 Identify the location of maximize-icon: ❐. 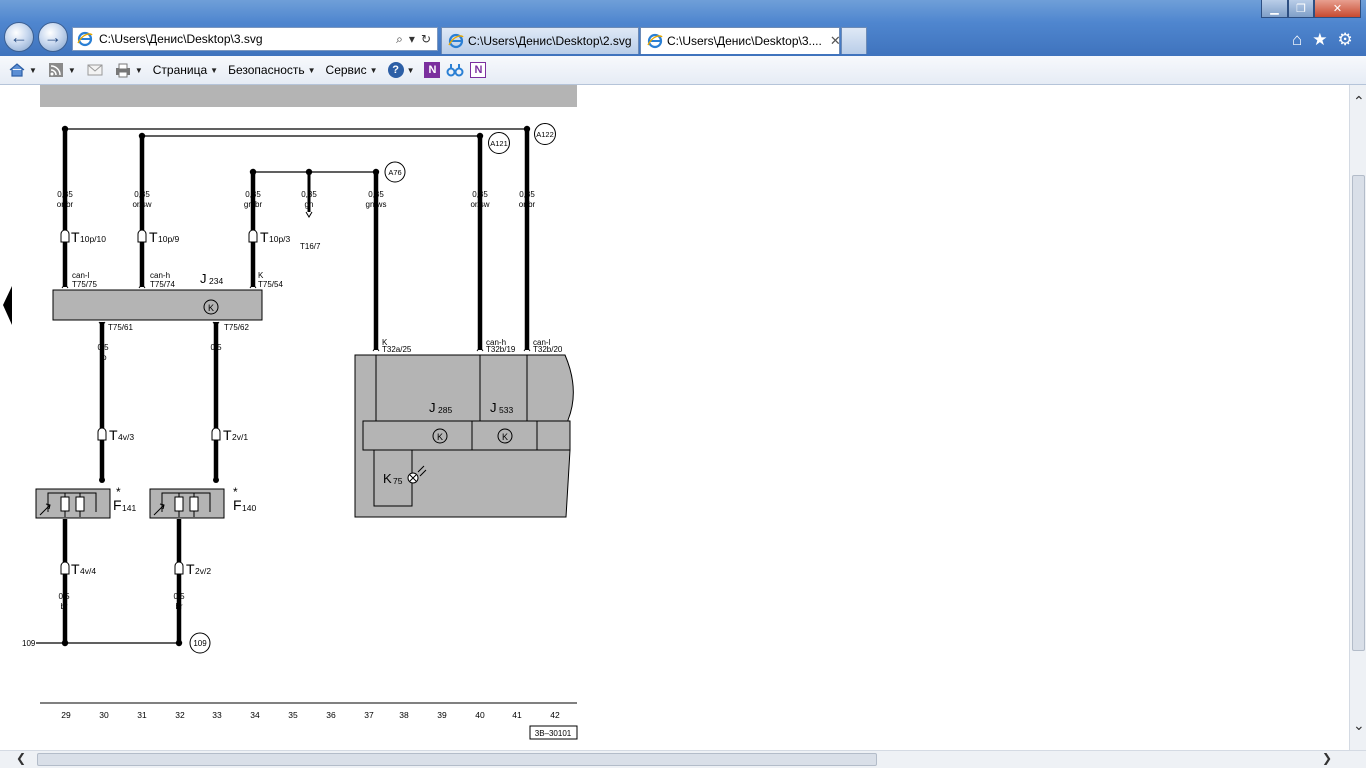
(1301, 9).